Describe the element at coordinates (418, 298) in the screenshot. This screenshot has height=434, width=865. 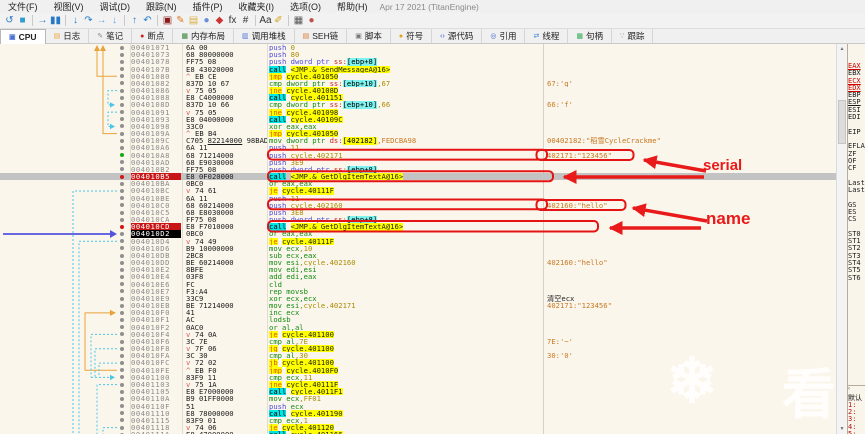
I see `disasm-row: 004010E9 33C9 xor ecx,ecx 清空ecx` at that location.